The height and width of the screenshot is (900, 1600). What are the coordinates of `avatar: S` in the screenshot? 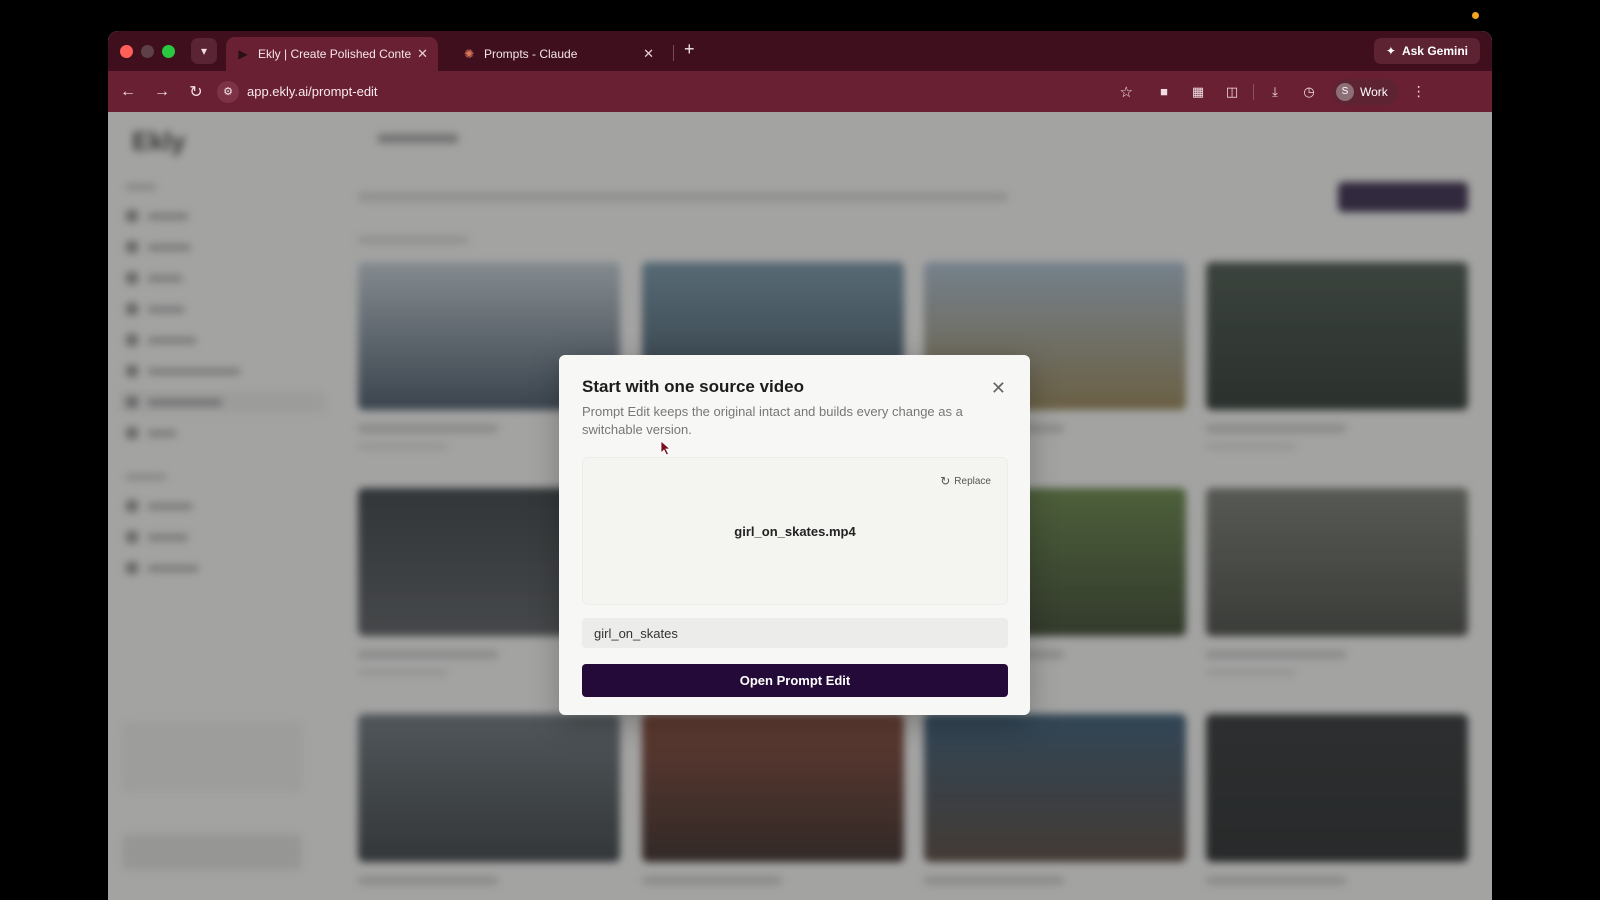 It's located at (1345, 91).